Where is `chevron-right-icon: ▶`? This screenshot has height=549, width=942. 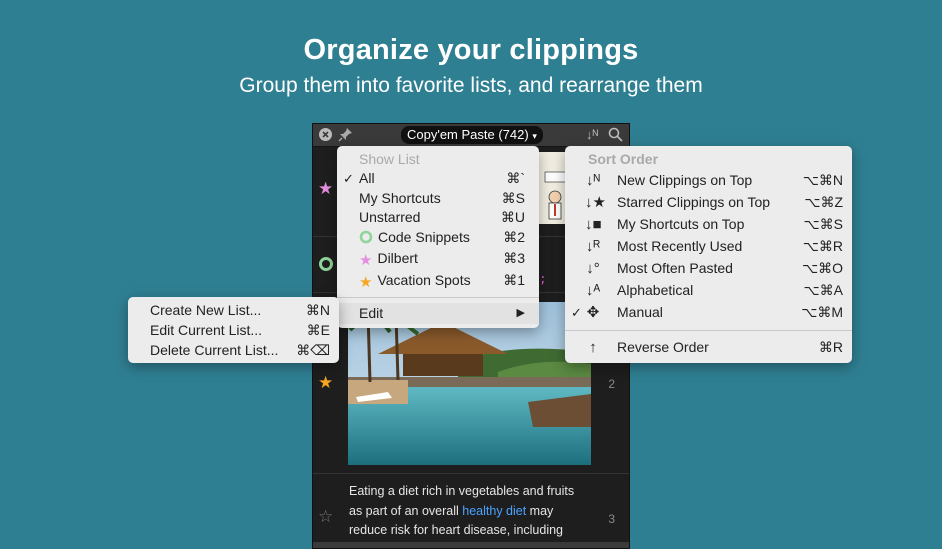 chevron-right-icon: ▶ is located at coordinates (520, 313).